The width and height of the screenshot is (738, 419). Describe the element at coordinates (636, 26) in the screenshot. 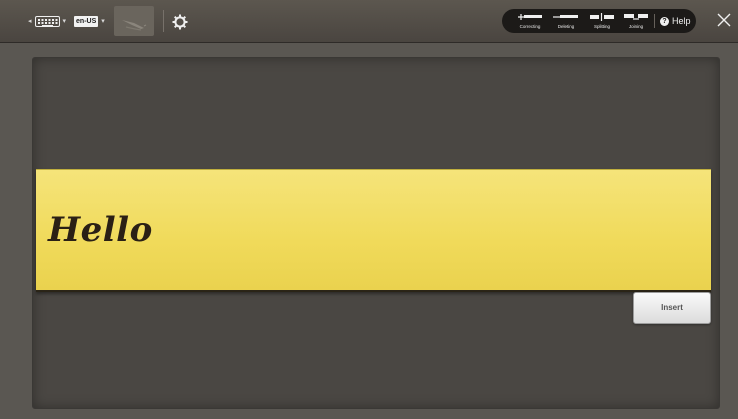

I see `gesture-label: Joining` at that location.